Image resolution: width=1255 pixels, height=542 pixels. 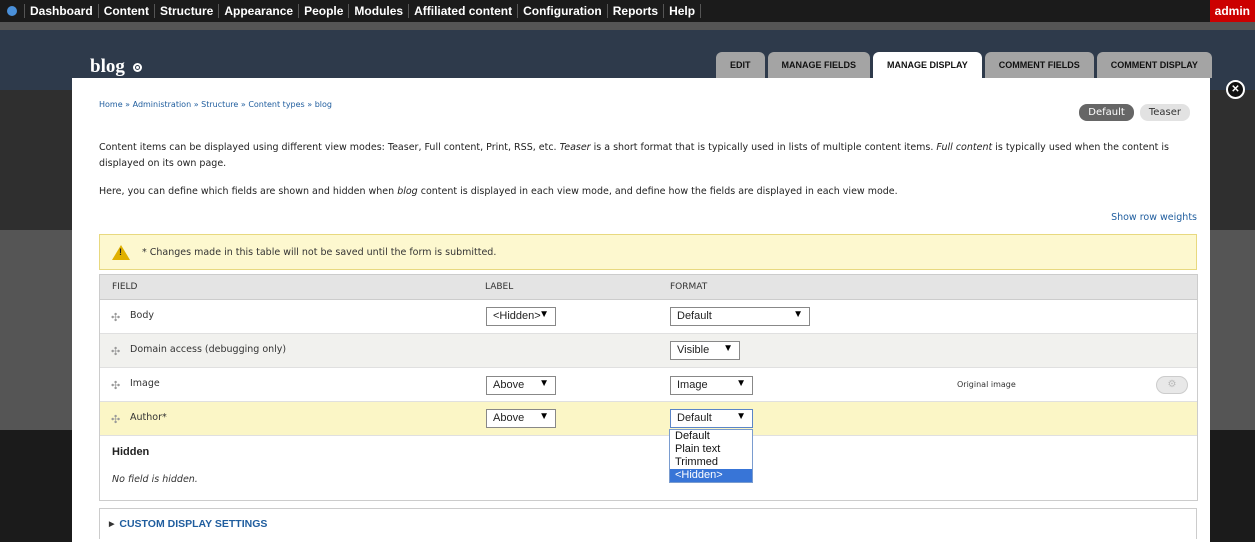 What do you see at coordinates (693, 350) in the screenshot?
I see `select-value: Visible` at bounding box center [693, 350].